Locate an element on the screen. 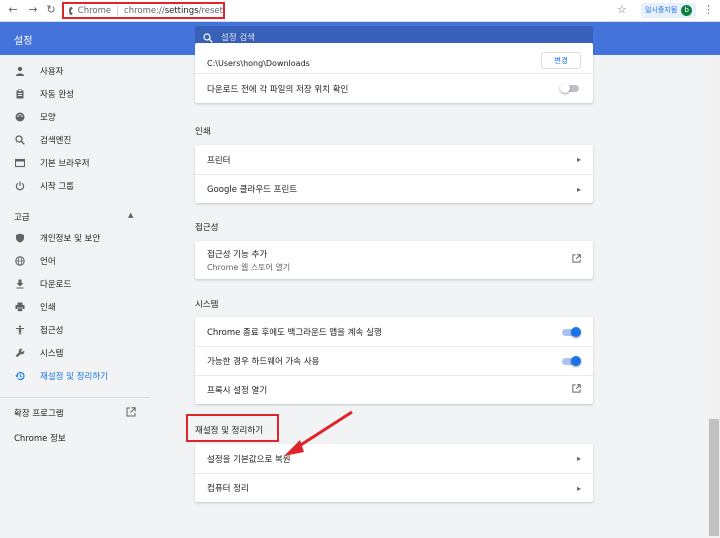 Image resolution: width=720 pixels, height=538 pixels. sidebar-item-autofill: 자동 완성 is located at coordinates (44, 94).